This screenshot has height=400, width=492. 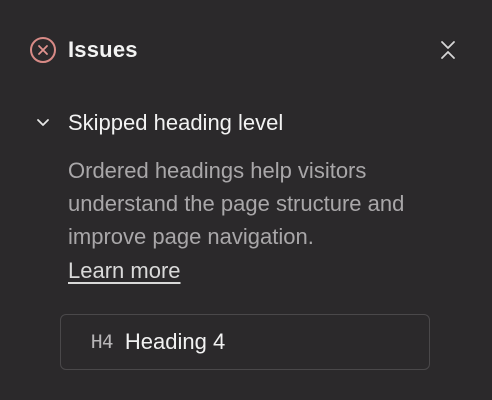 I want to click on collapse-button, so click(x=448, y=50).